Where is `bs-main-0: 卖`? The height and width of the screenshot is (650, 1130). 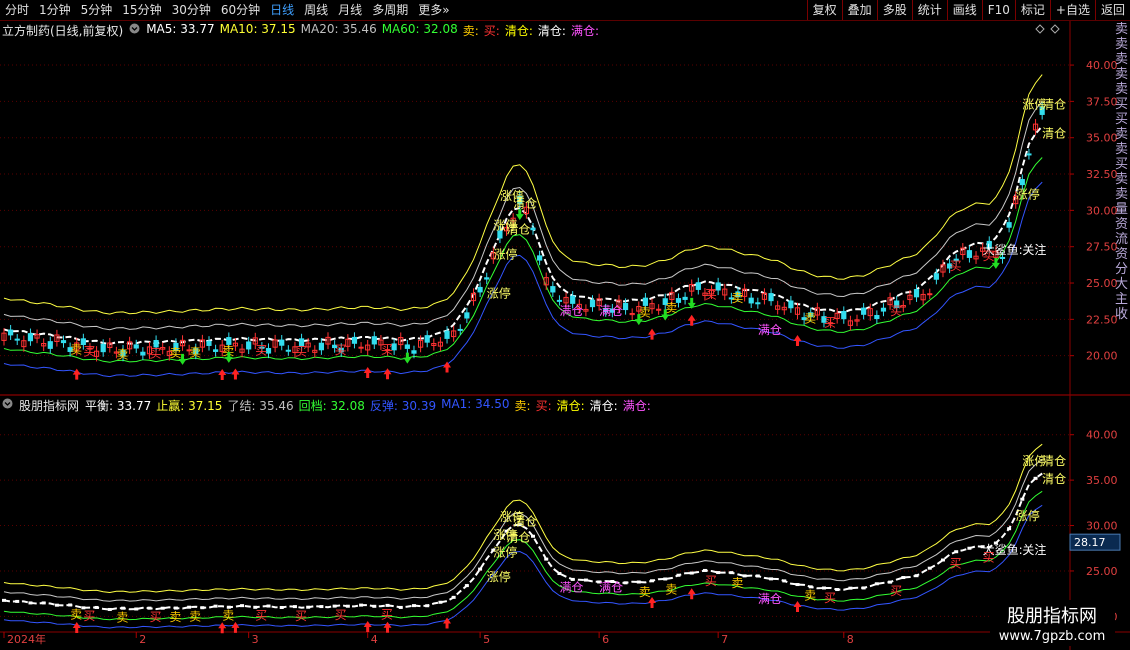
bs-main-0: 卖 is located at coordinates (76, 349).